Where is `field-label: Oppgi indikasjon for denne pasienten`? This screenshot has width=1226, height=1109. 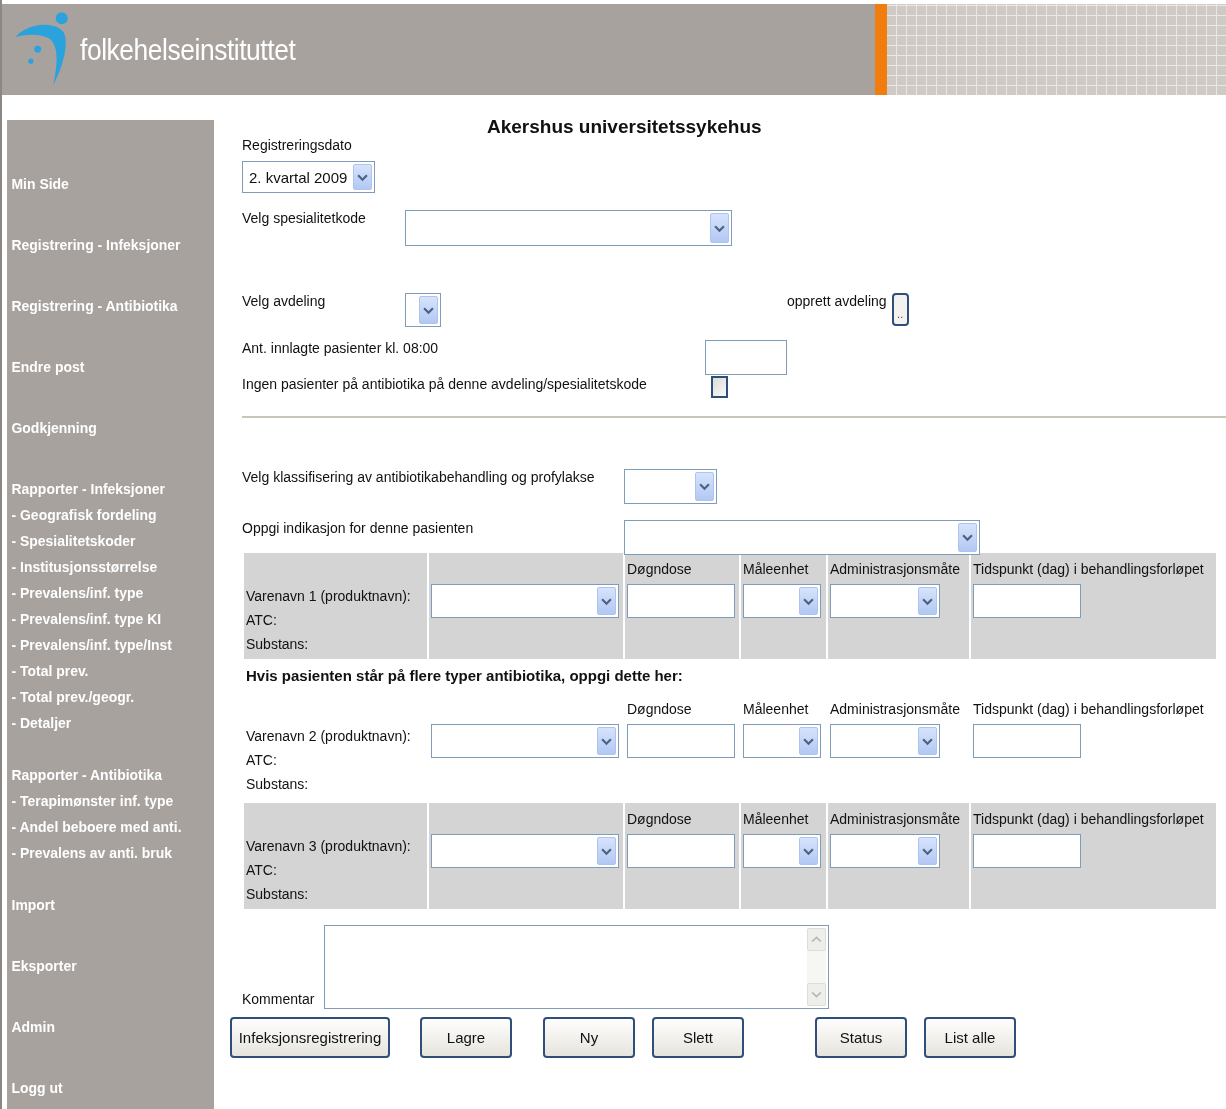 field-label: Oppgi indikasjon for denne pasienten is located at coordinates (358, 528).